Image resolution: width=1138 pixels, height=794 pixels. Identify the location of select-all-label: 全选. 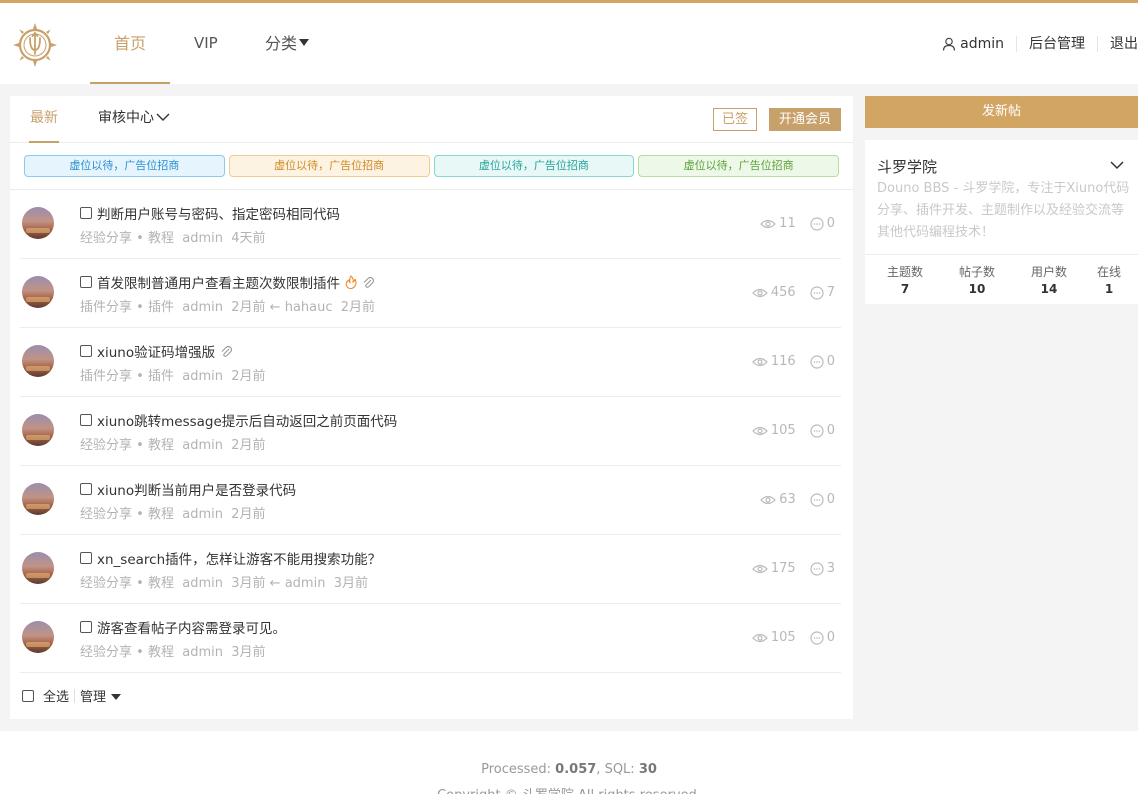
(56, 695).